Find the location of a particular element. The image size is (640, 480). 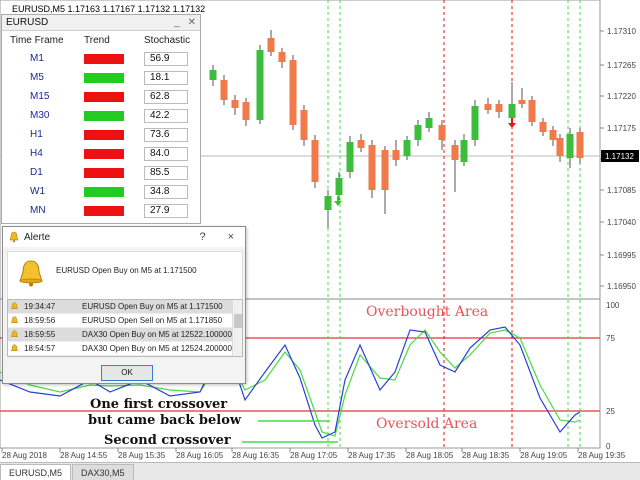

stochastic-value: 34.8 is located at coordinates (166, 191).